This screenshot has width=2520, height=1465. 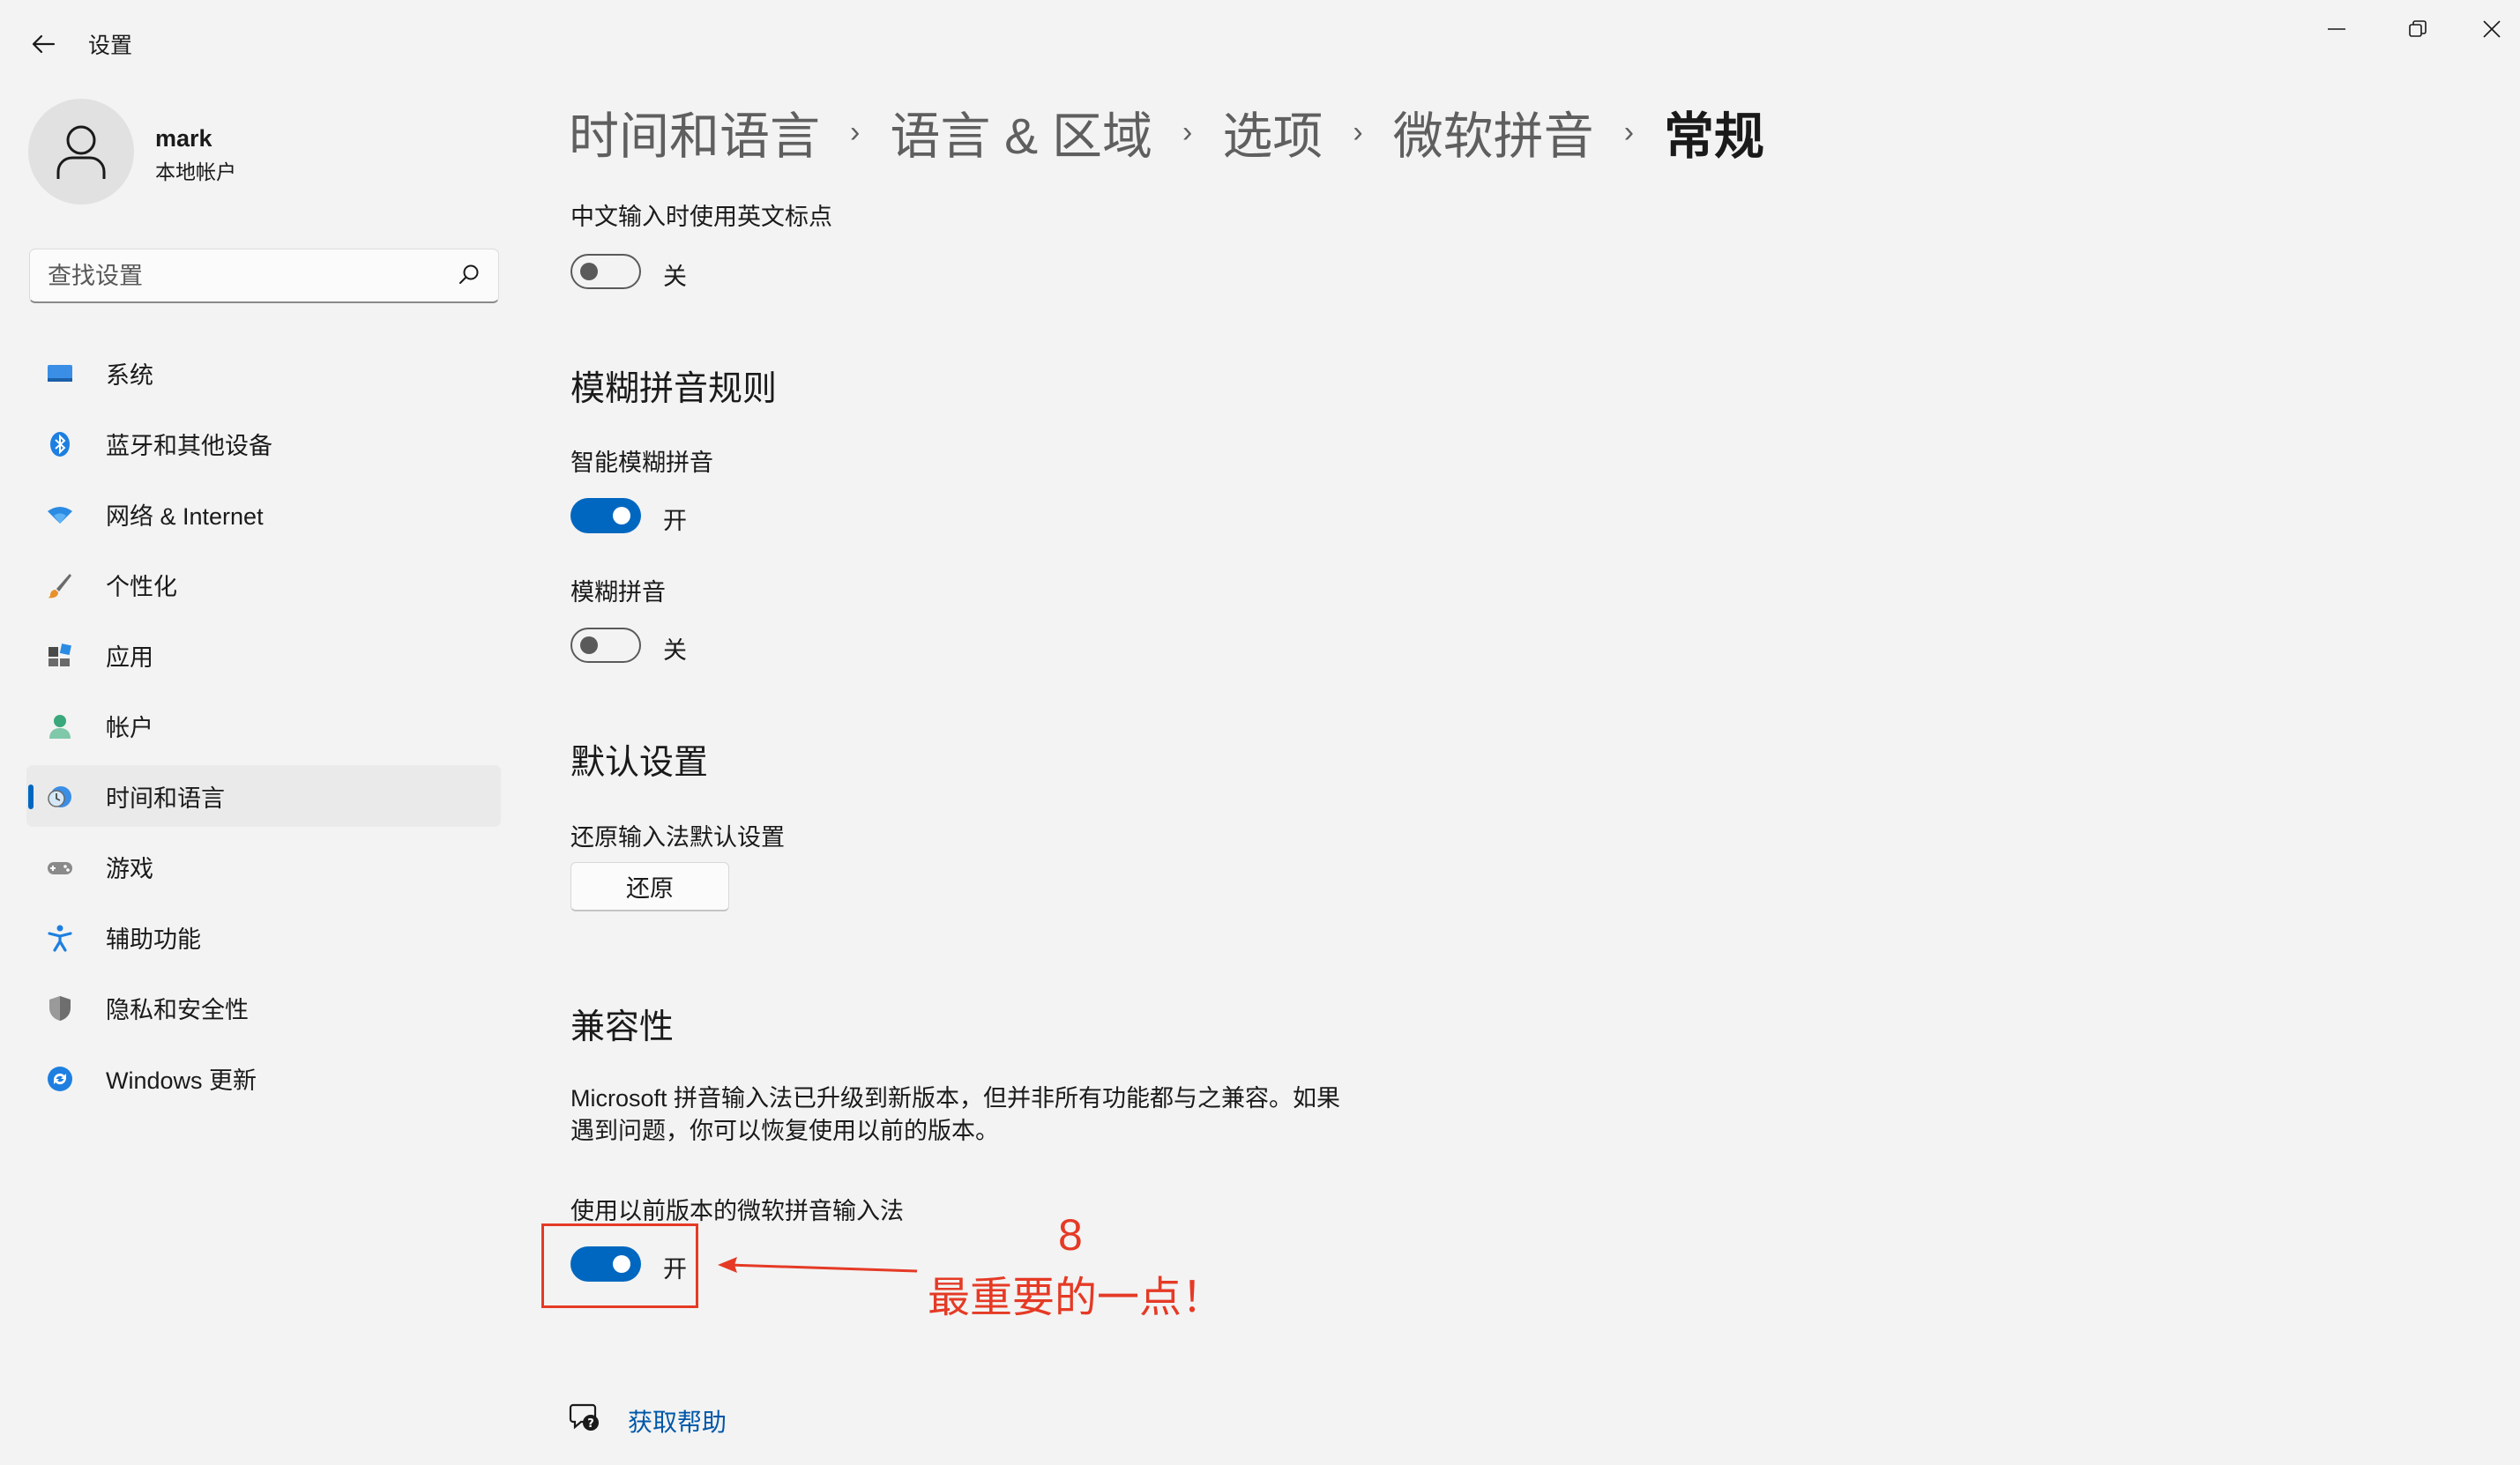 I want to click on sidebar-item-windows-update: Windows 更新, so click(x=263, y=1078).